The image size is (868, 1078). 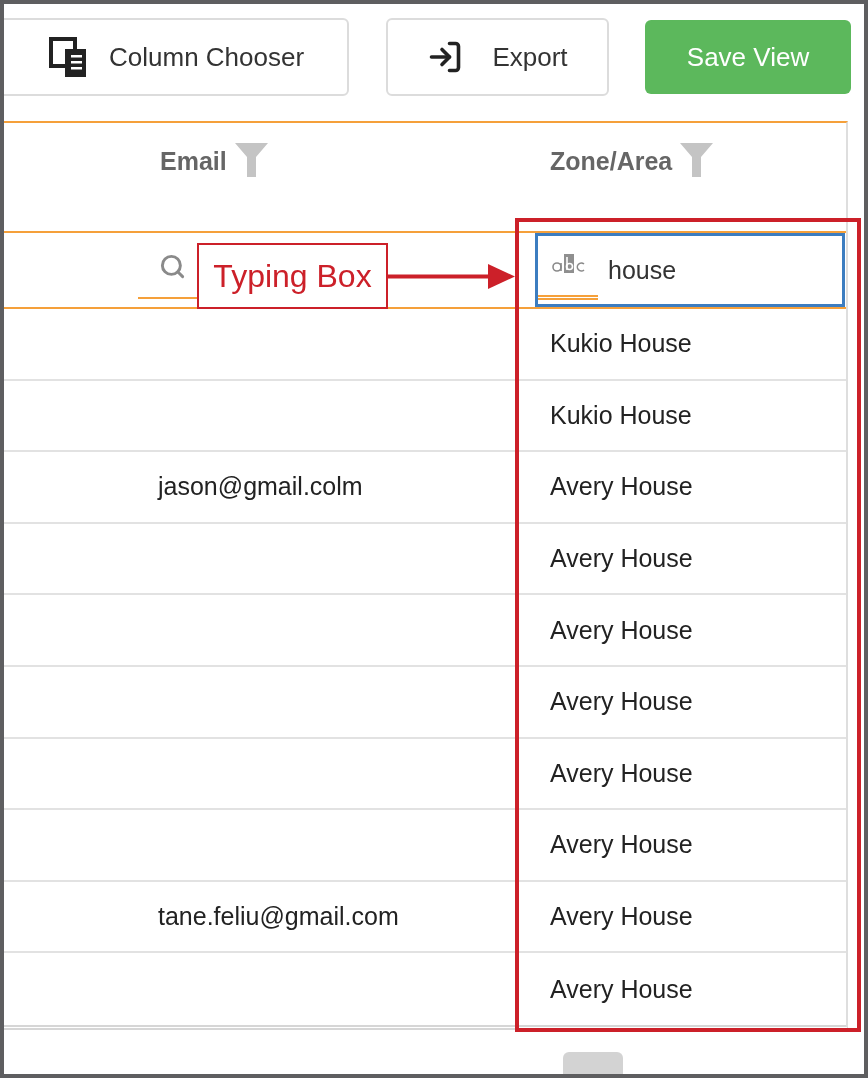 What do you see at coordinates (642, 270) in the screenshot?
I see `filter-value: house` at bounding box center [642, 270].